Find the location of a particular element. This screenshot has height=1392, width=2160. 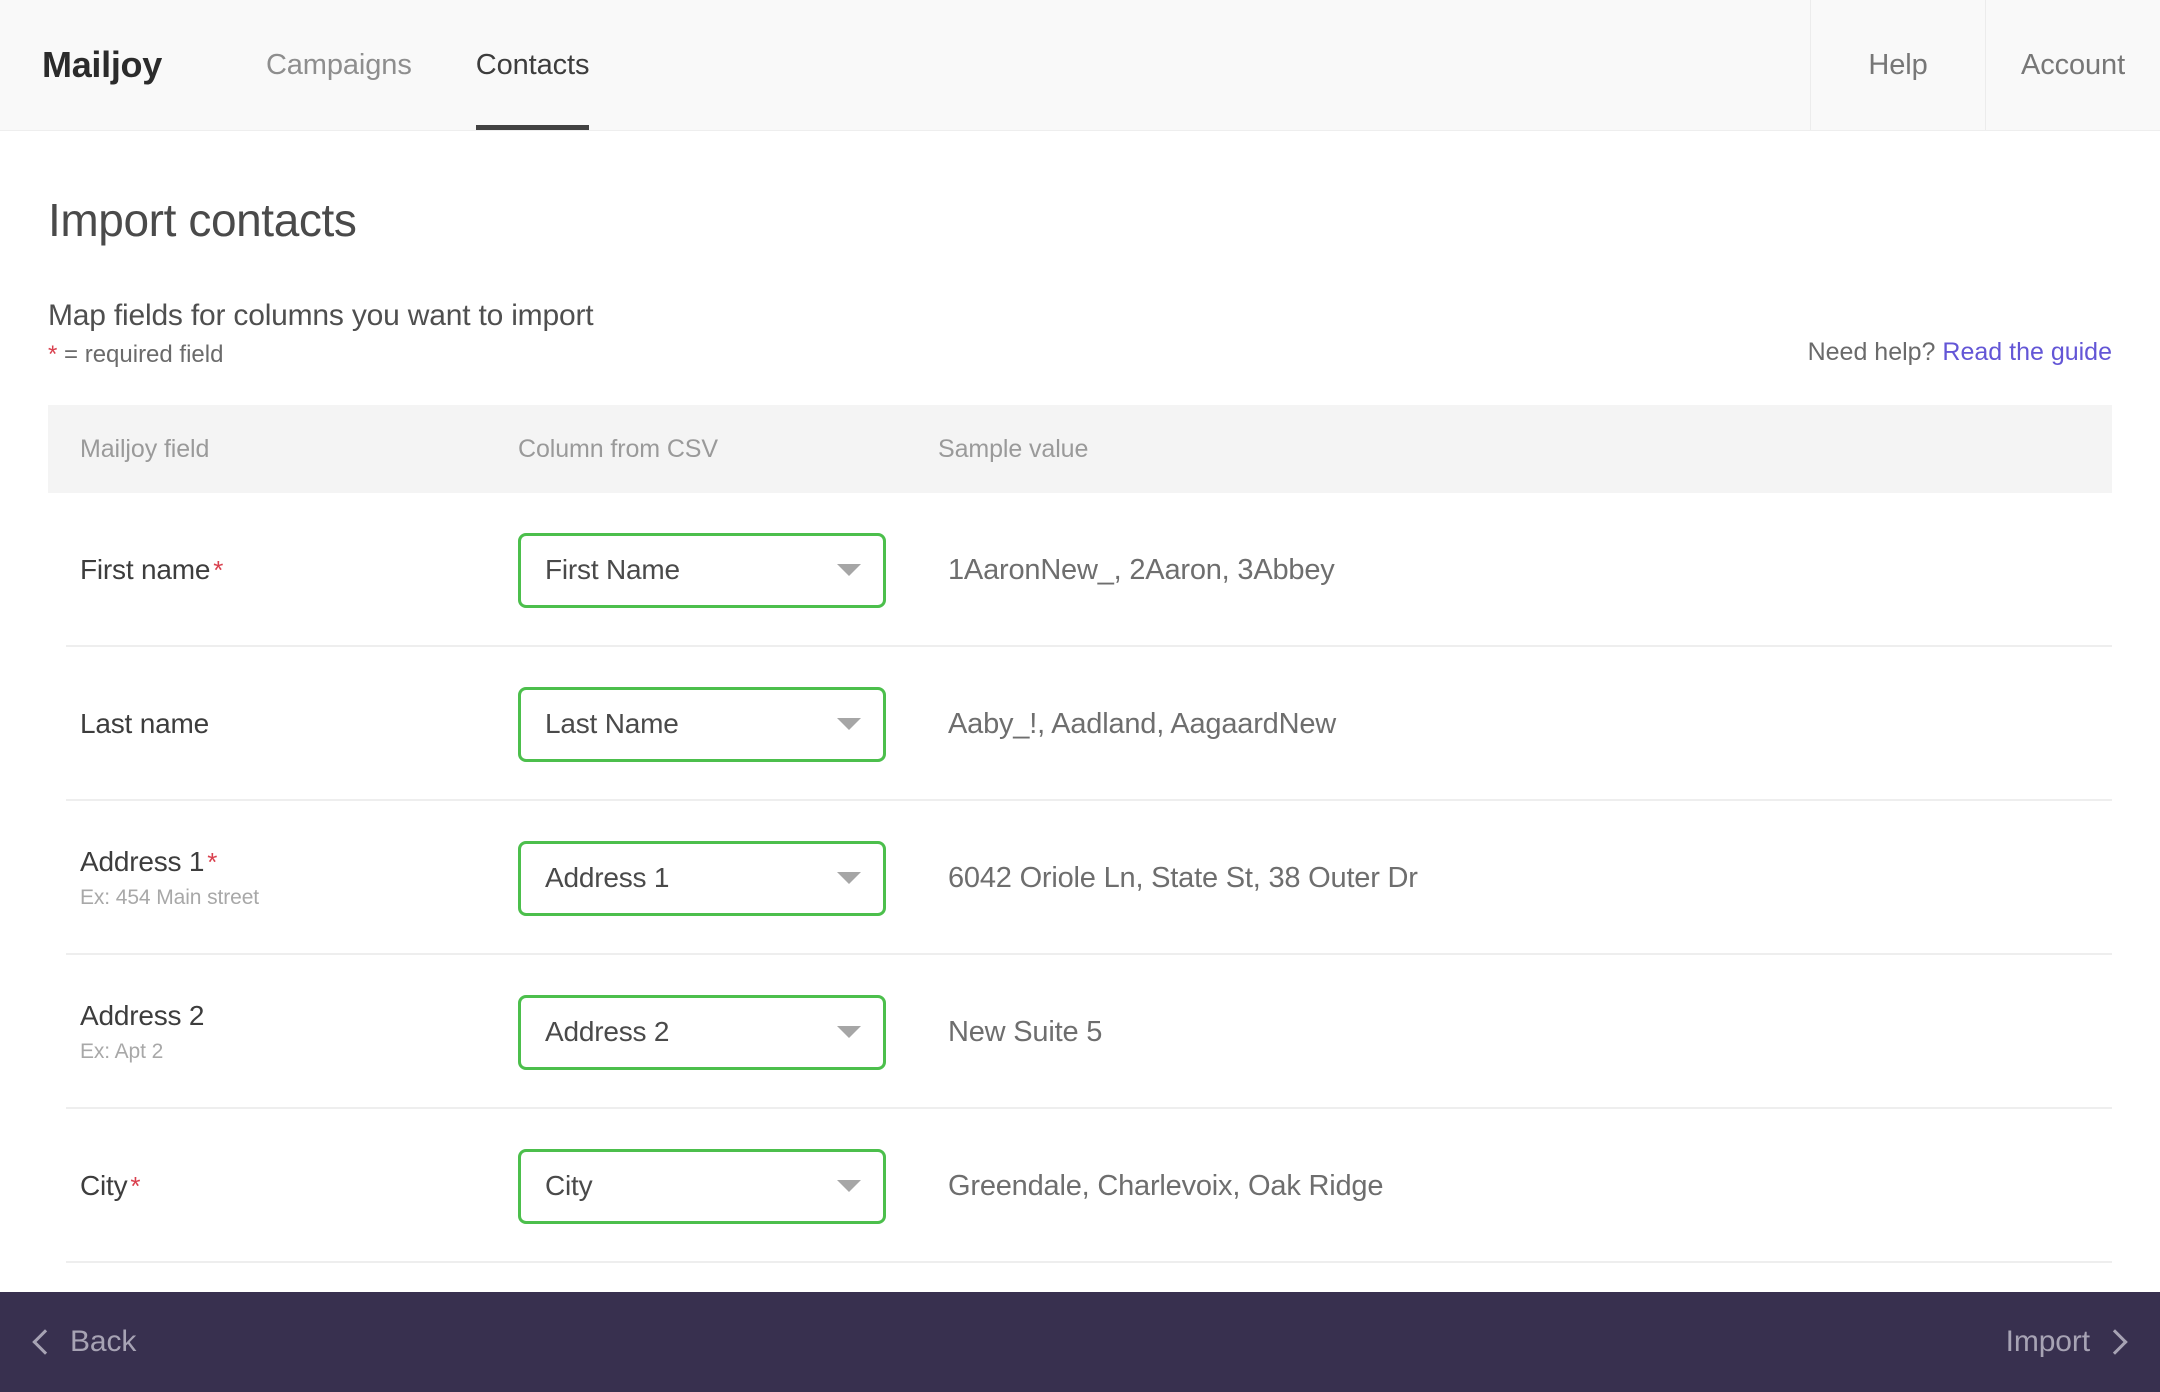

nav-tab-contacts: Contacts is located at coordinates (533, 65).